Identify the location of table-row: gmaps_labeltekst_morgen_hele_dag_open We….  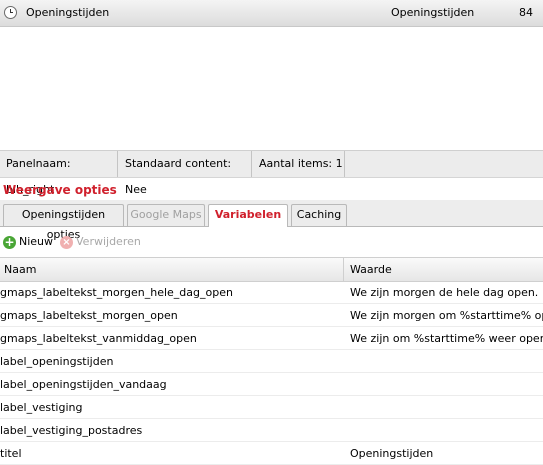
(271, 292).